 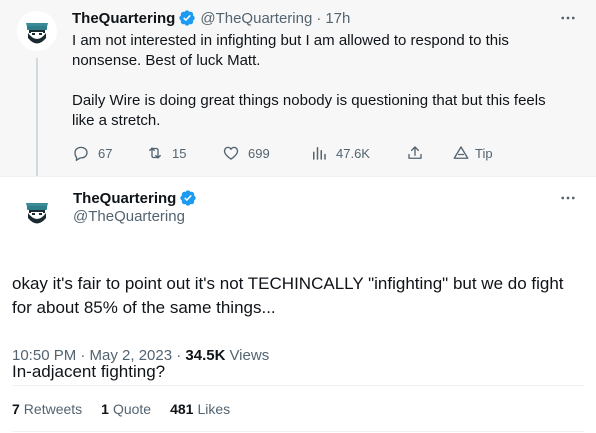 I want to click on tweet-separator, so click(x=298, y=176).